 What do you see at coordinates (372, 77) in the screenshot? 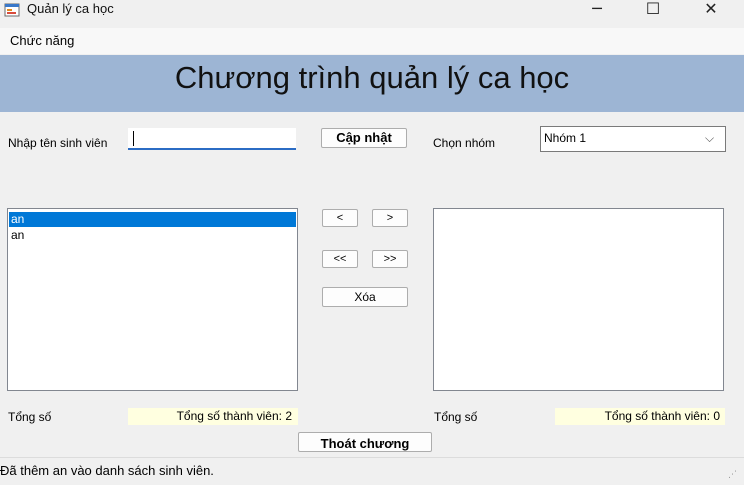
I see `page-title: Chương trình quản lý ca học` at bounding box center [372, 77].